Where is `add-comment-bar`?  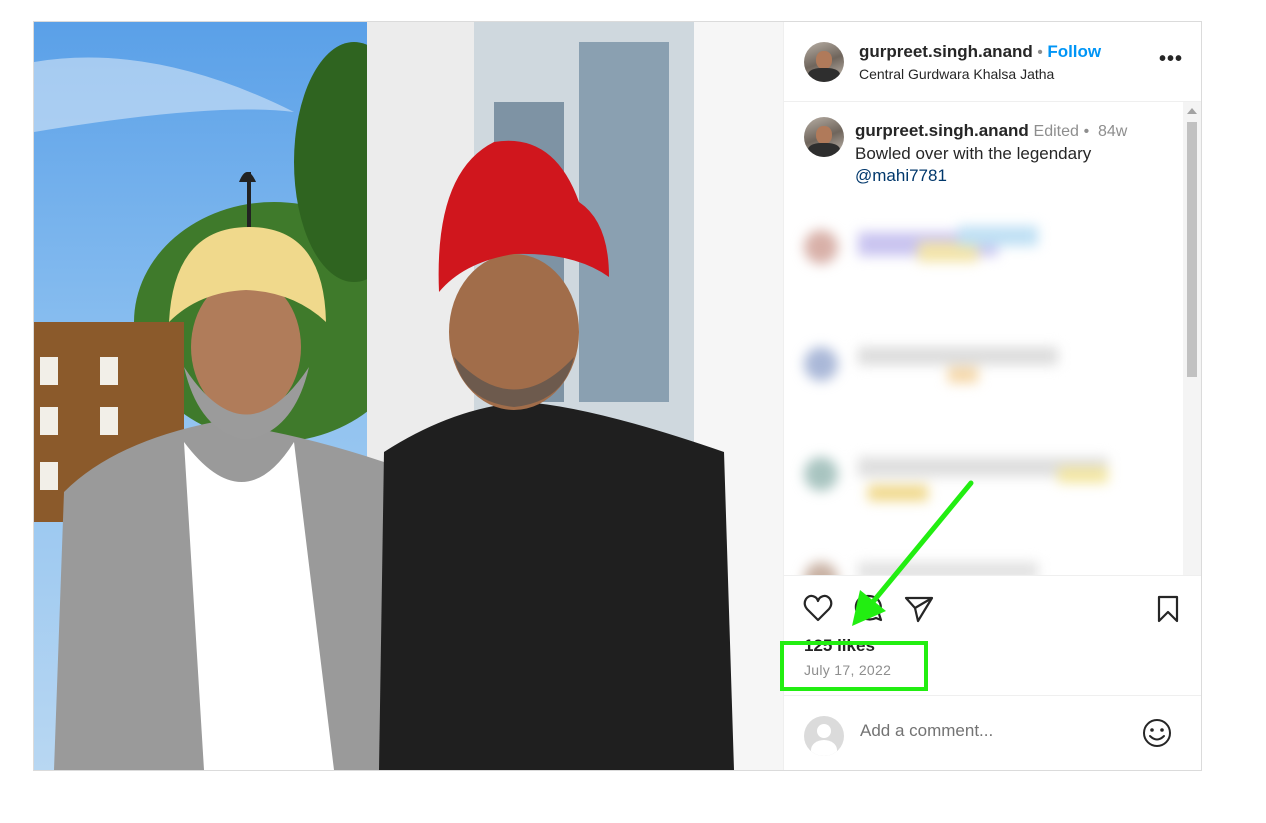
add-comment-bar is located at coordinates (992, 733).